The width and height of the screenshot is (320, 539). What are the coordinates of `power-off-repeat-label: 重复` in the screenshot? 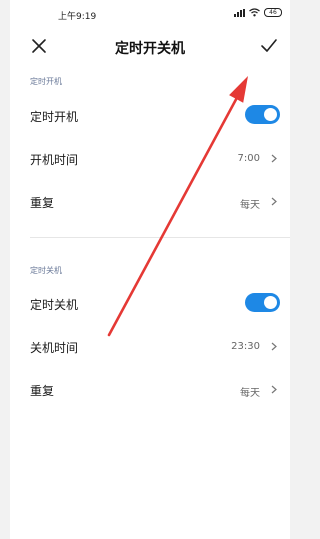 It's located at (42, 391).